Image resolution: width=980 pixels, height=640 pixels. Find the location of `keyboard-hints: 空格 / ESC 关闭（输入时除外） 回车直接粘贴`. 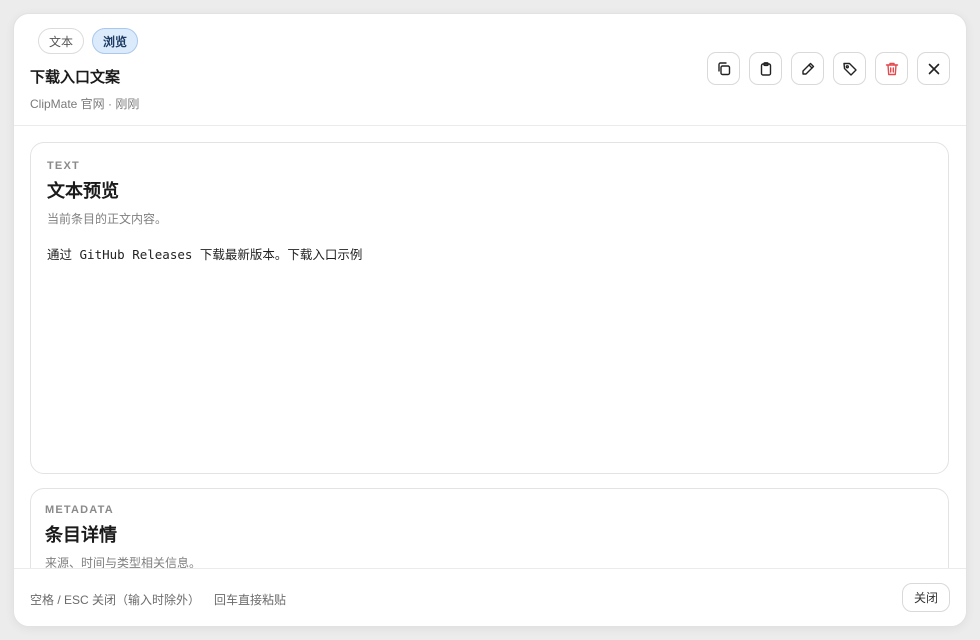

keyboard-hints: 空格 / ESC 关闭（输入时除外） 回车直接粘贴 is located at coordinates (158, 599).